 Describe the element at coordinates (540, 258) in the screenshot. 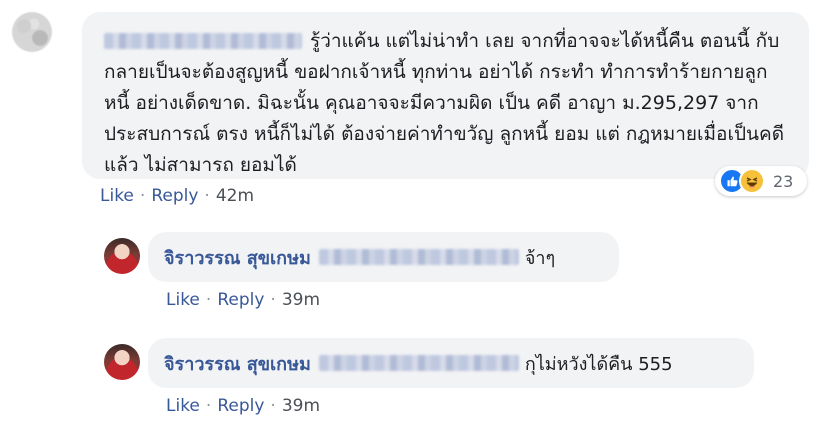

I see `reply-text: จ้าๆ` at that location.